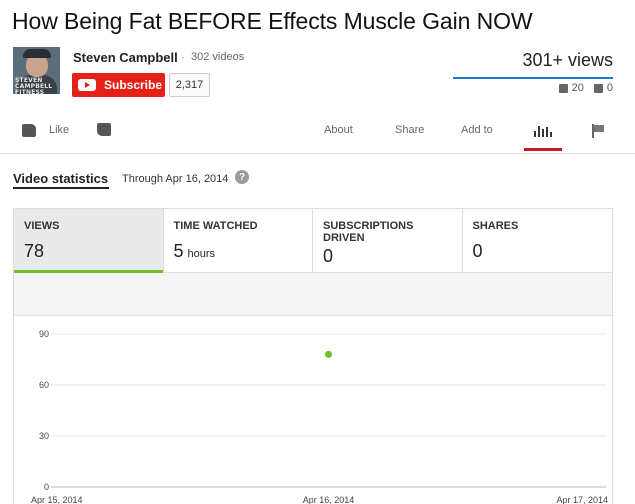 The height and width of the screenshot is (504, 635). What do you see at coordinates (598, 131) in the screenshot?
I see `report-flag-icon` at bounding box center [598, 131].